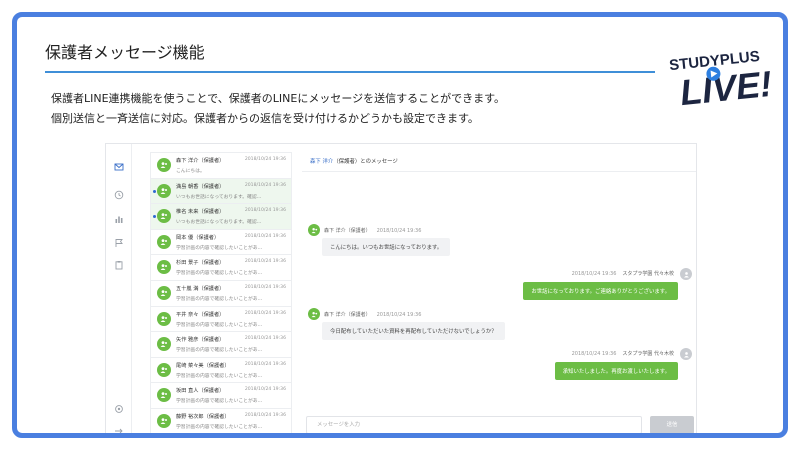 This screenshot has width=800, height=450. Describe the element at coordinates (499, 162) in the screenshot. I see `chat-header: 森下 洋介（保護者）とのメッセージ` at that location.